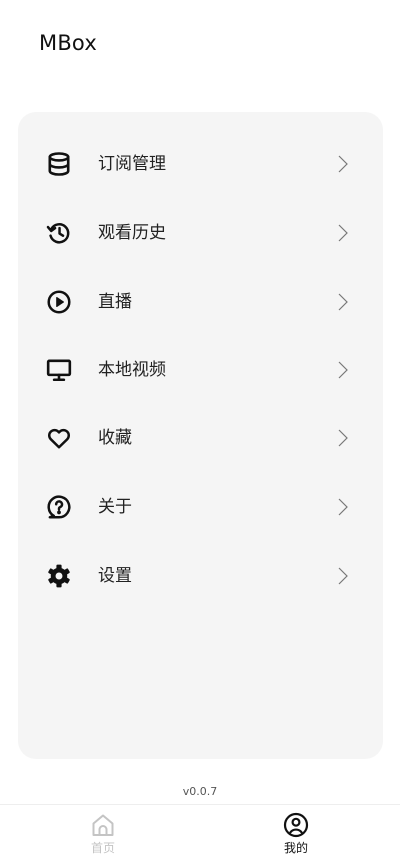 Image resolution: width=400 pixels, height=861 pixels. Describe the element at coordinates (200, 507) in the screenshot. I see `menu-item-about: 关于` at that location.